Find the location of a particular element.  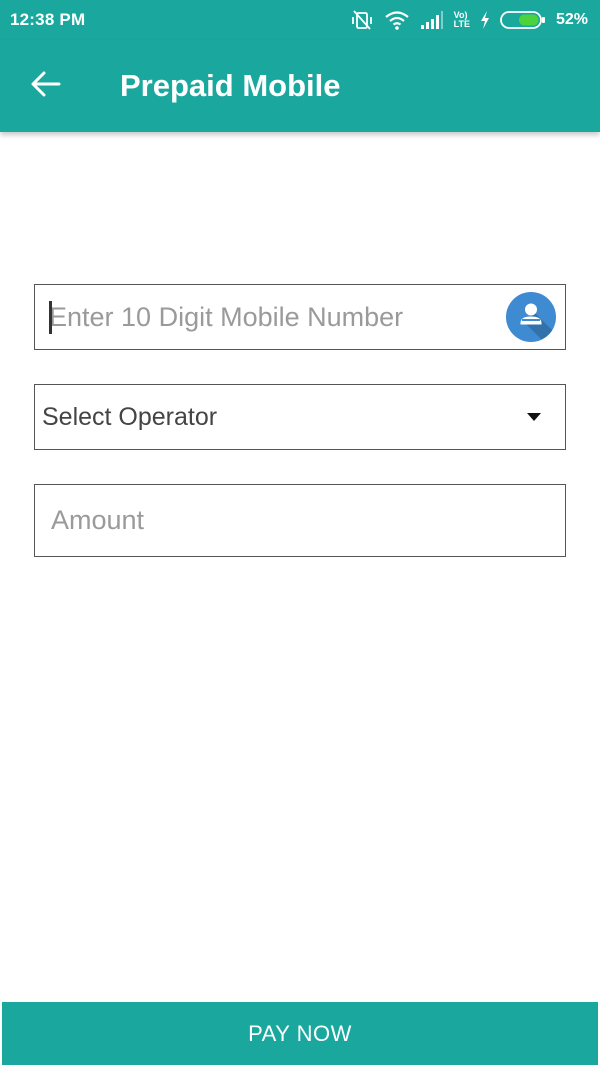

back-button is located at coordinates (46, 86).